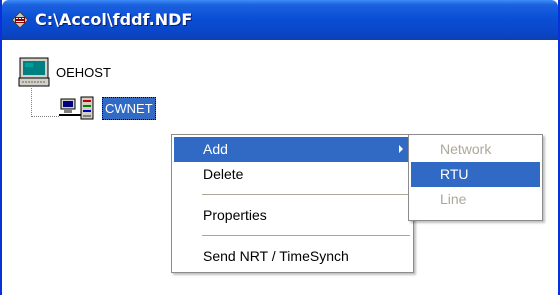 Image resolution: width=560 pixels, height=295 pixels. What do you see at coordinates (466, 149) in the screenshot?
I see `menu-item-label: Network` at bounding box center [466, 149].